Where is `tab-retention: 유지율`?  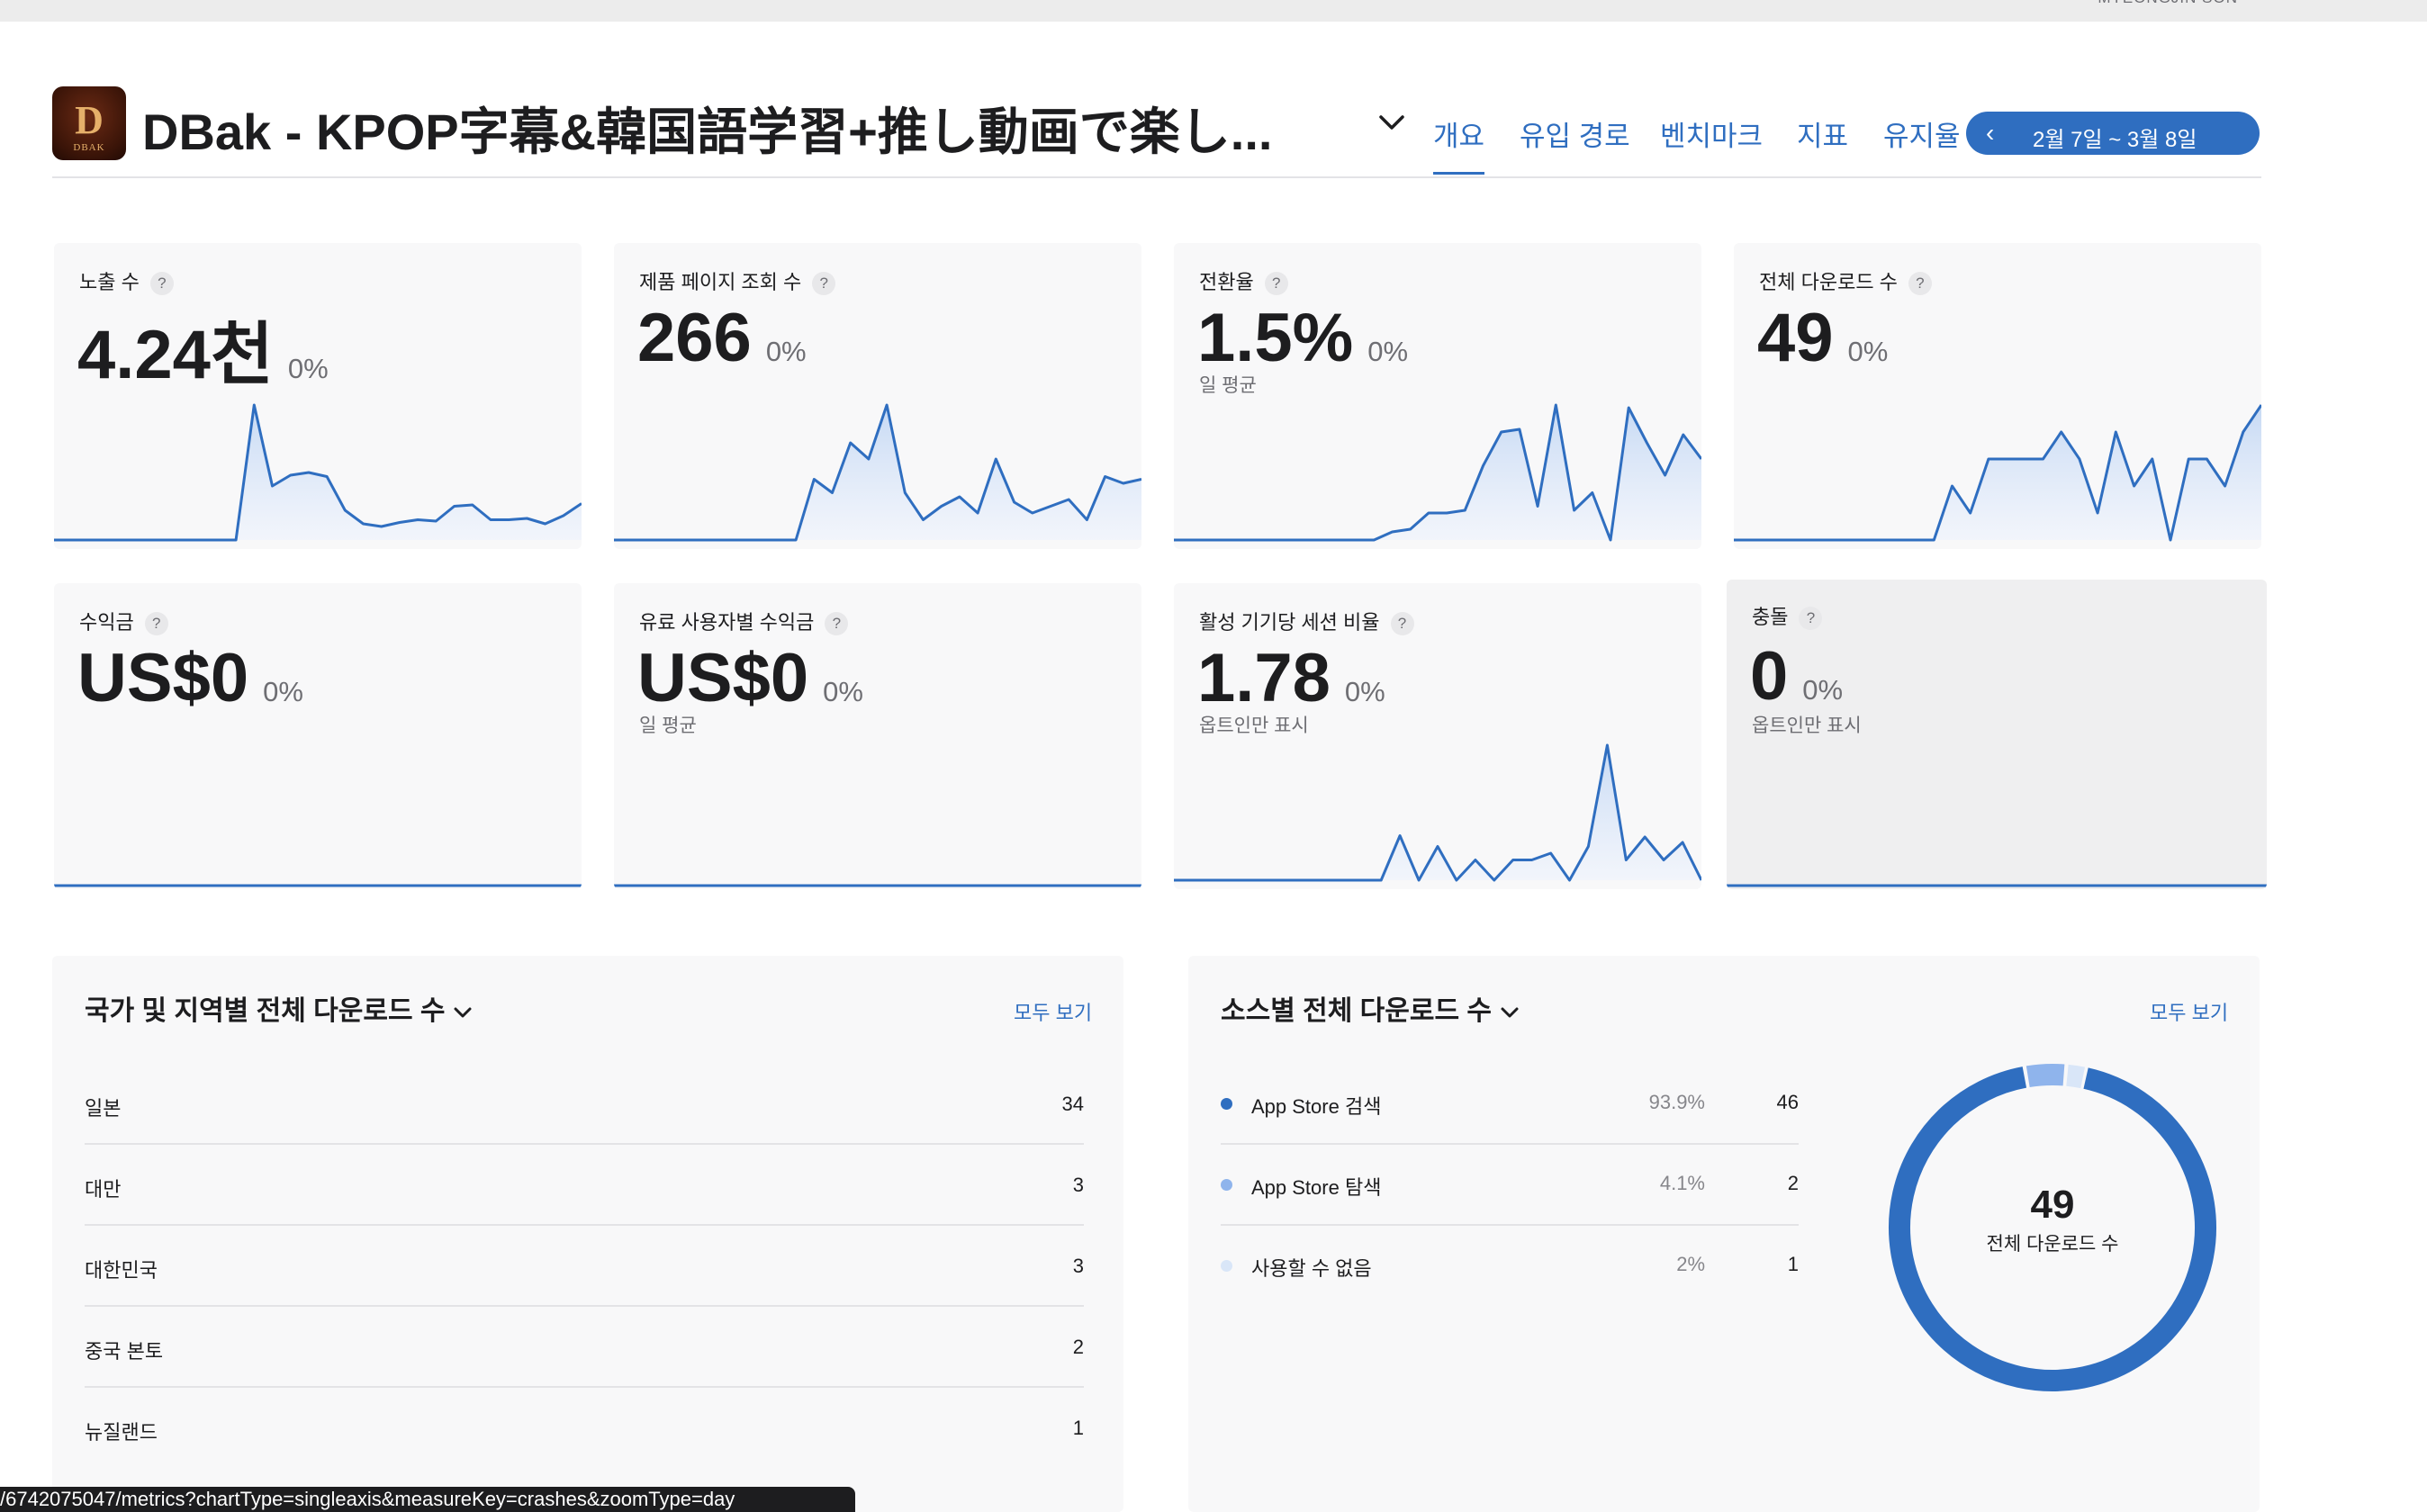 tab-retention: 유지율 is located at coordinates (1922, 142).